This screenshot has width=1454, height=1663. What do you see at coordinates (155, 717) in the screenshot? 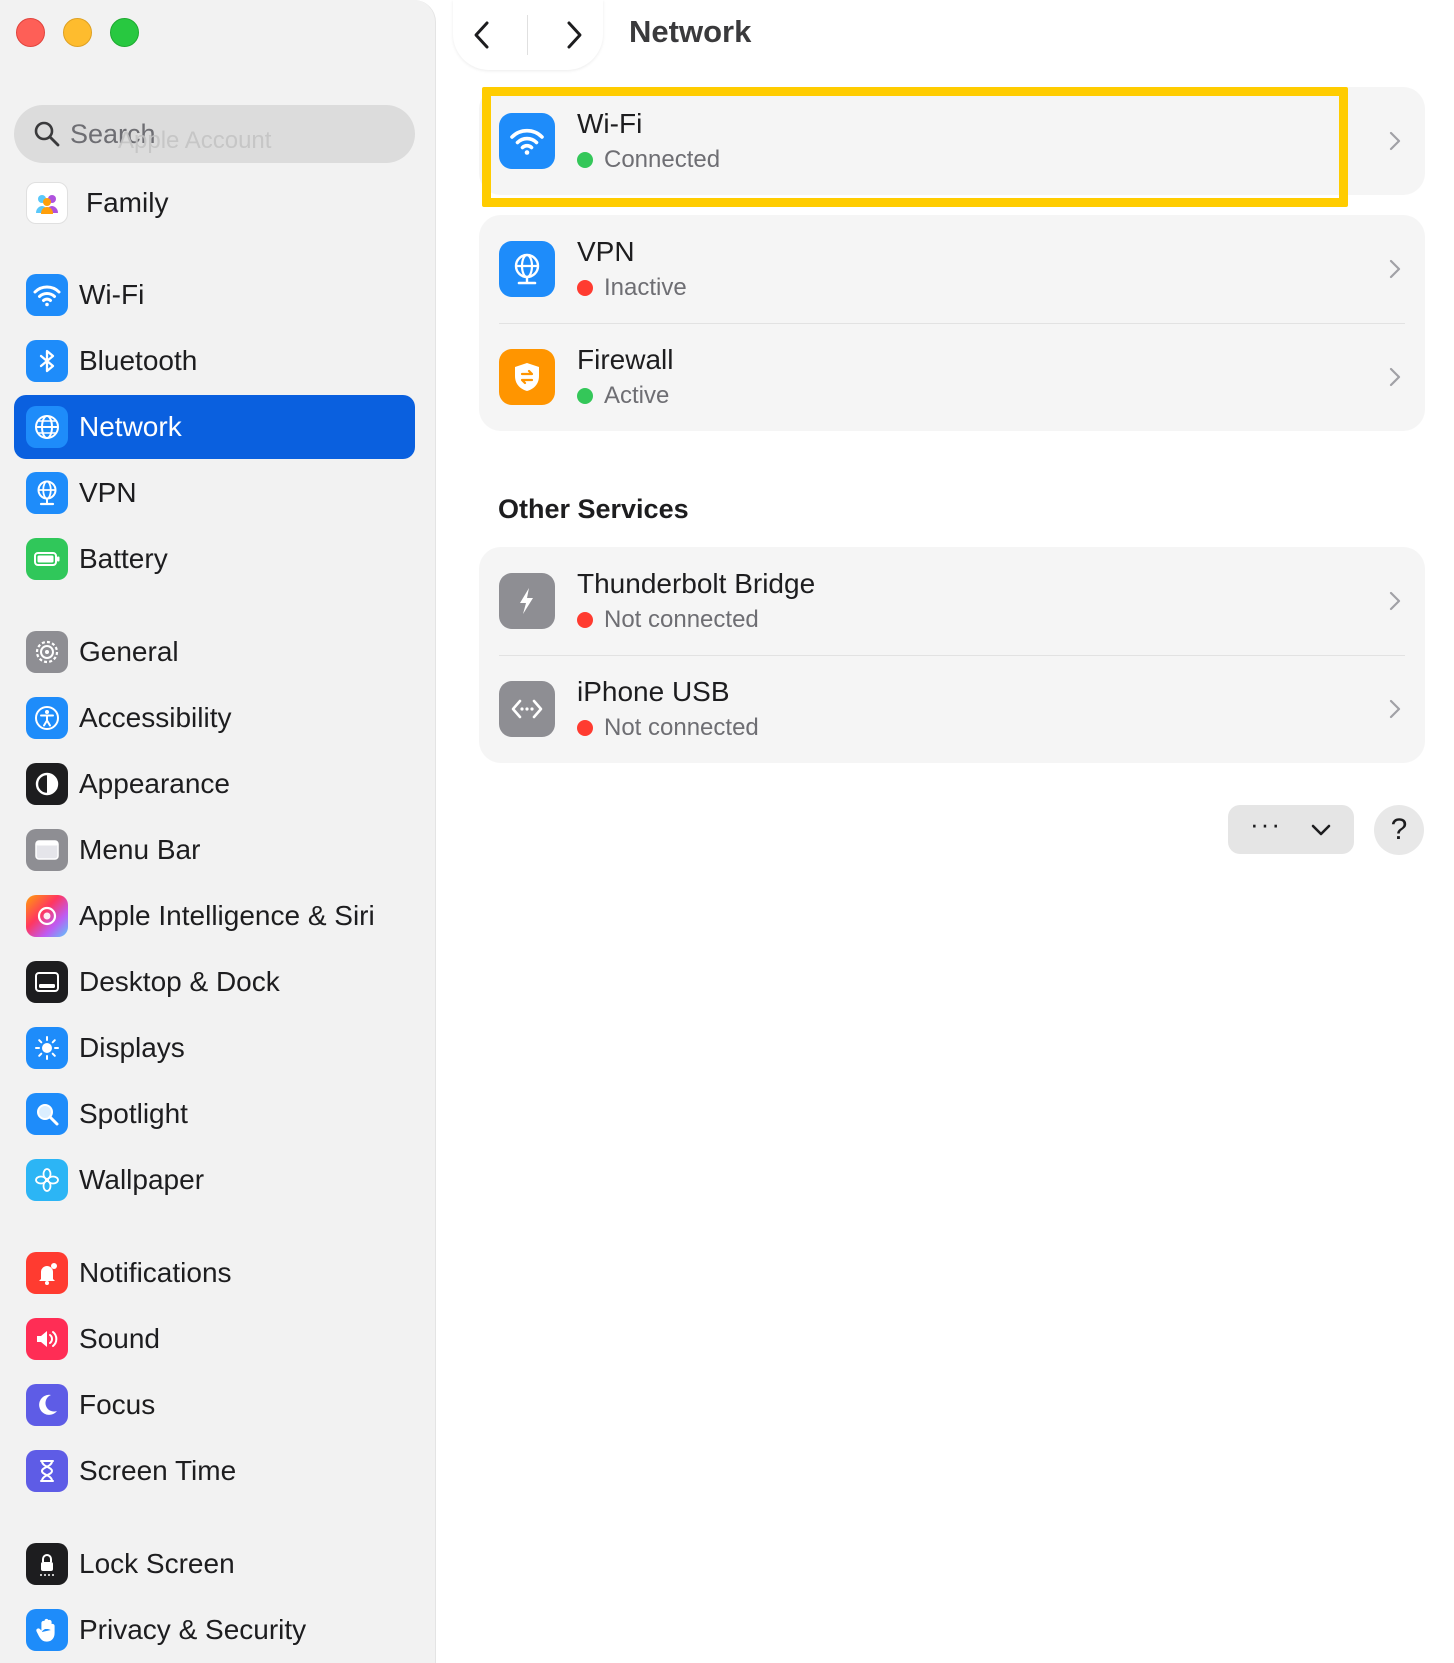
I see `sidebar-item-label: Accessibility` at bounding box center [155, 717].